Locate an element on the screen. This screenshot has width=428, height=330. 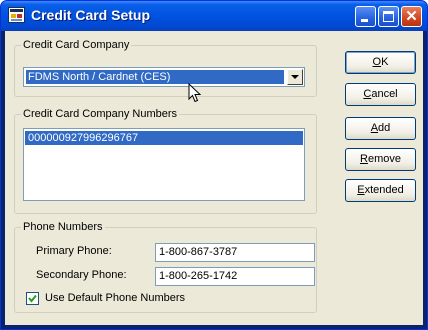
secondary-phone-label: Secondary Phone: is located at coordinates (81, 275).